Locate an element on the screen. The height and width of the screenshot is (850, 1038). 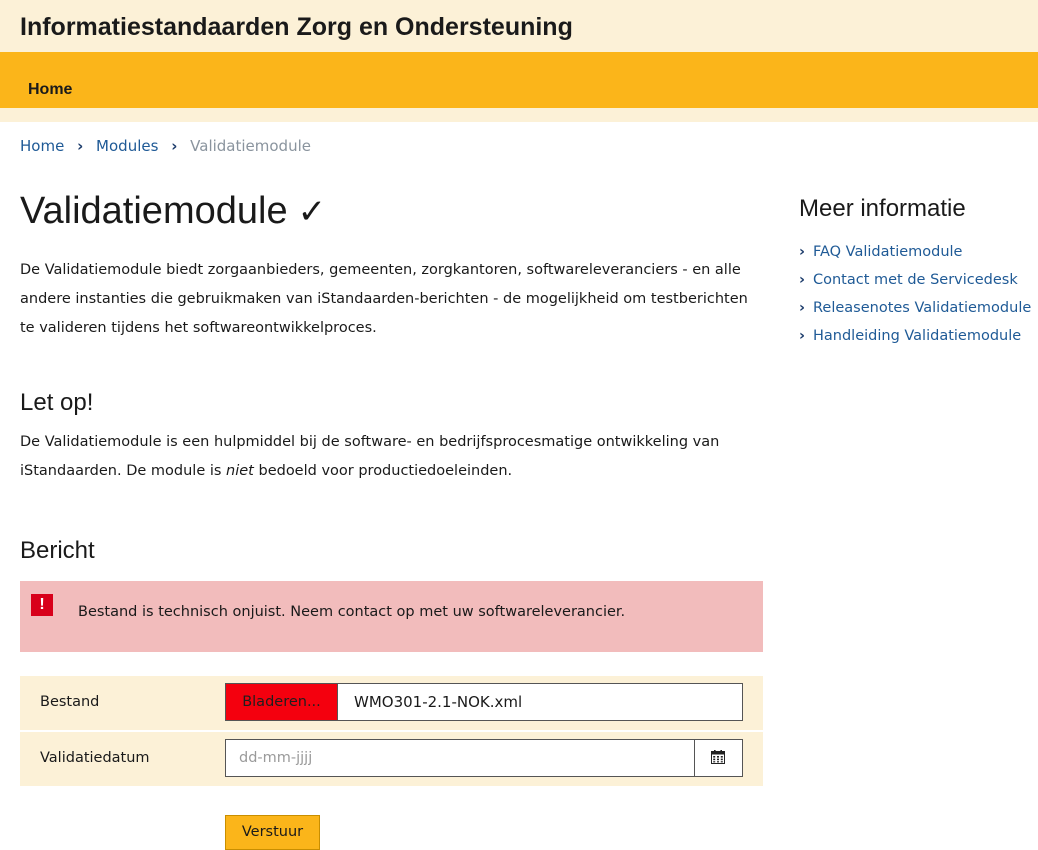
warning-heading: Let op! is located at coordinates (57, 402).